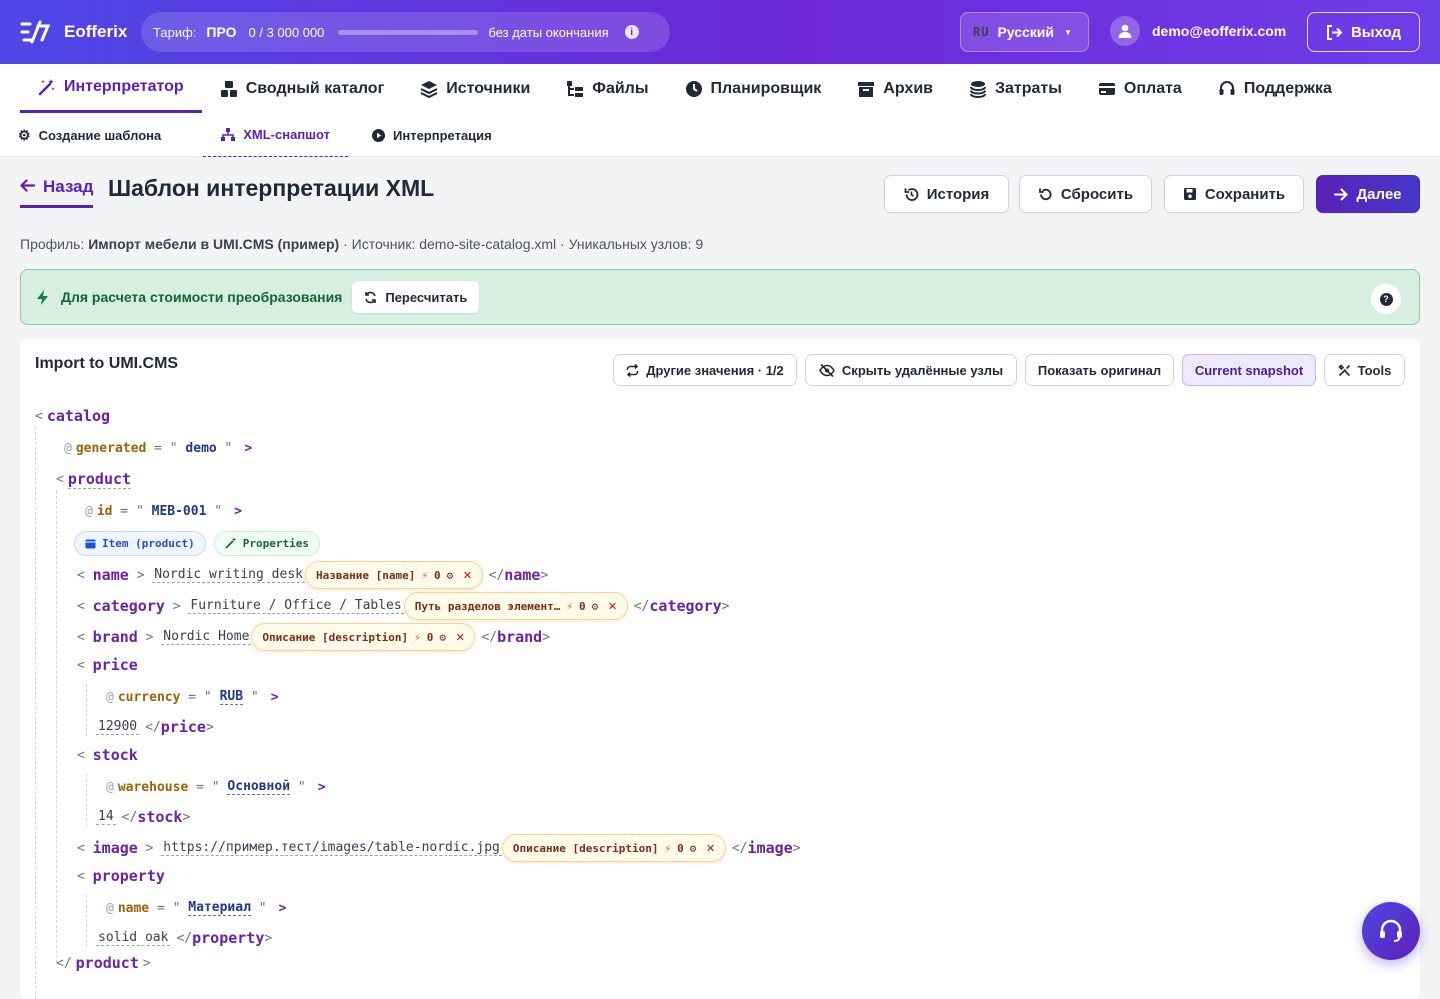 The height and width of the screenshot is (999, 1440). Describe the element at coordinates (1015, 88) in the screenshot. I see `nav-item-costs: Затраты` at that location.